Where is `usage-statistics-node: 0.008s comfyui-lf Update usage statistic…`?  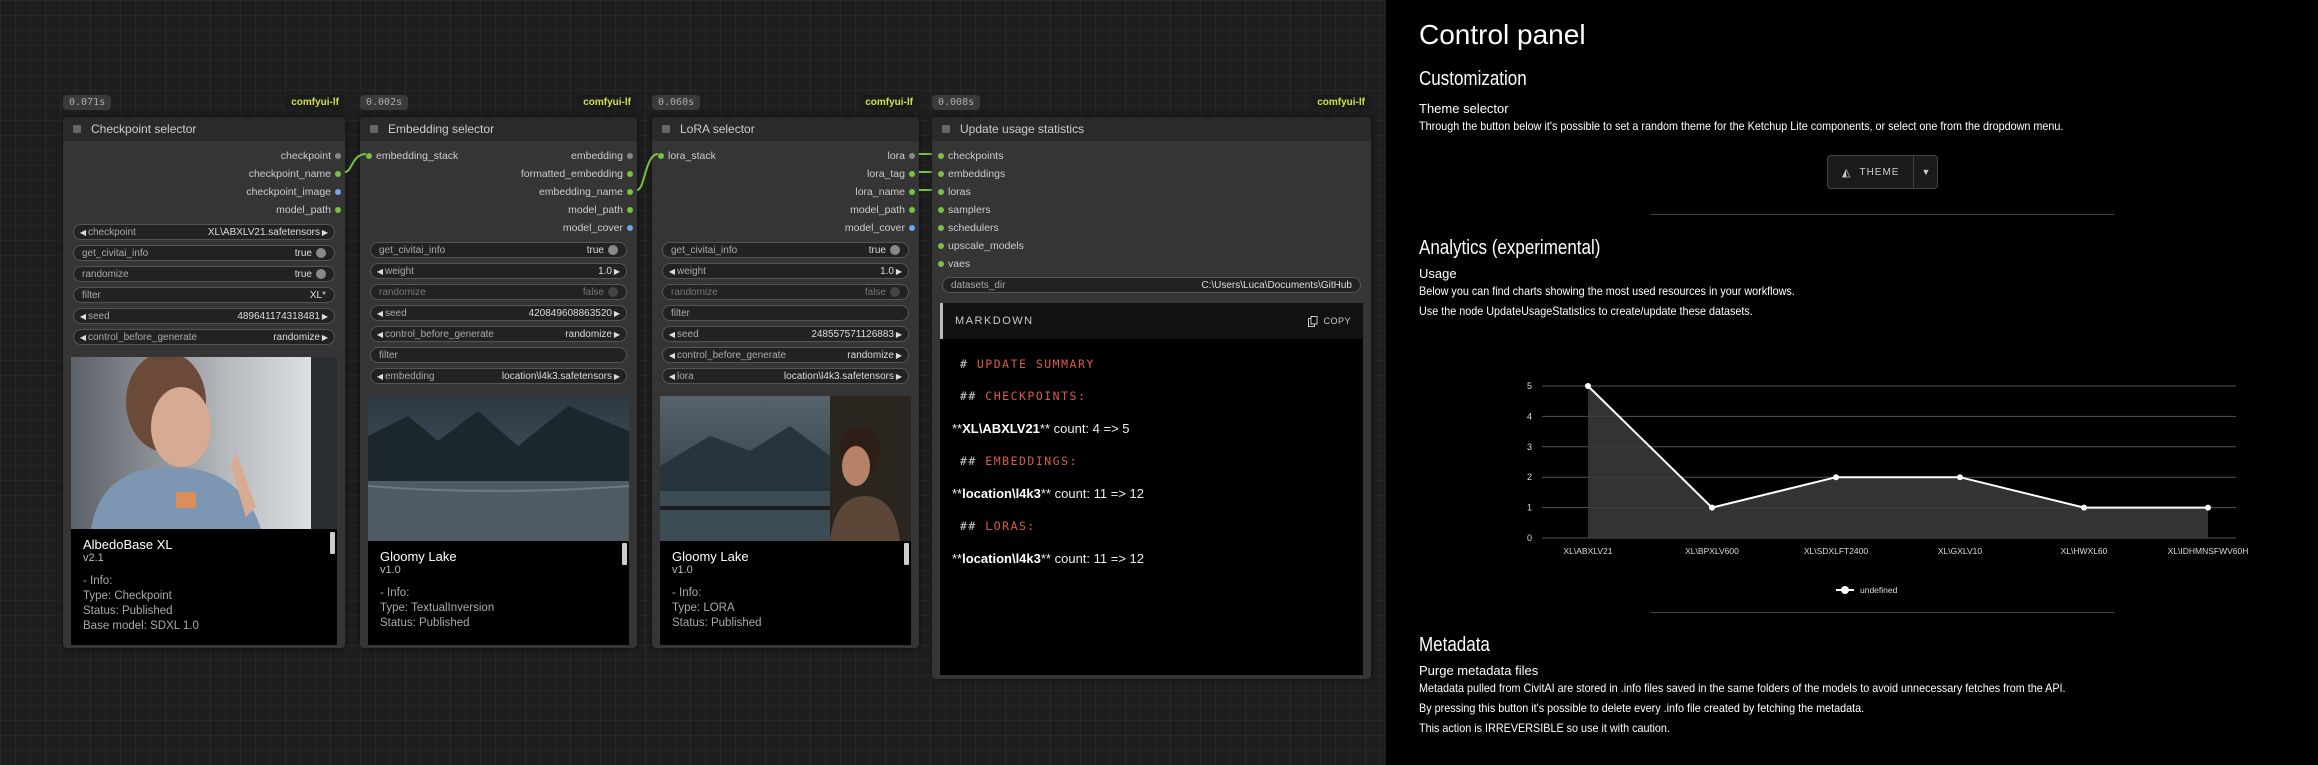
usage-statistics-node: 0.008s comfyui-lf Update usage statistic… is located at coordinates (1151, 387).